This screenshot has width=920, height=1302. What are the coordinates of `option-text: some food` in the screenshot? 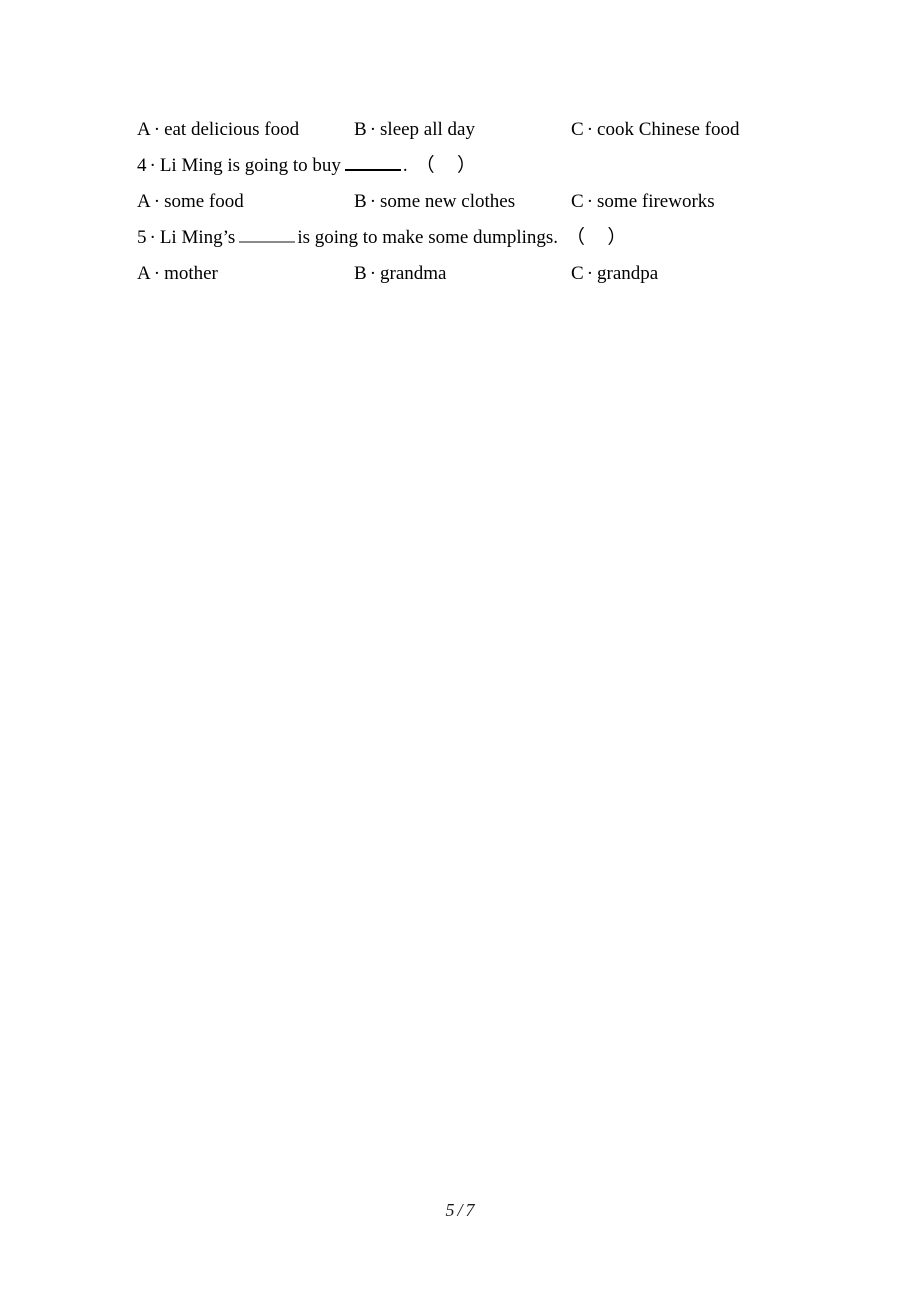 It's located at (204, 201).